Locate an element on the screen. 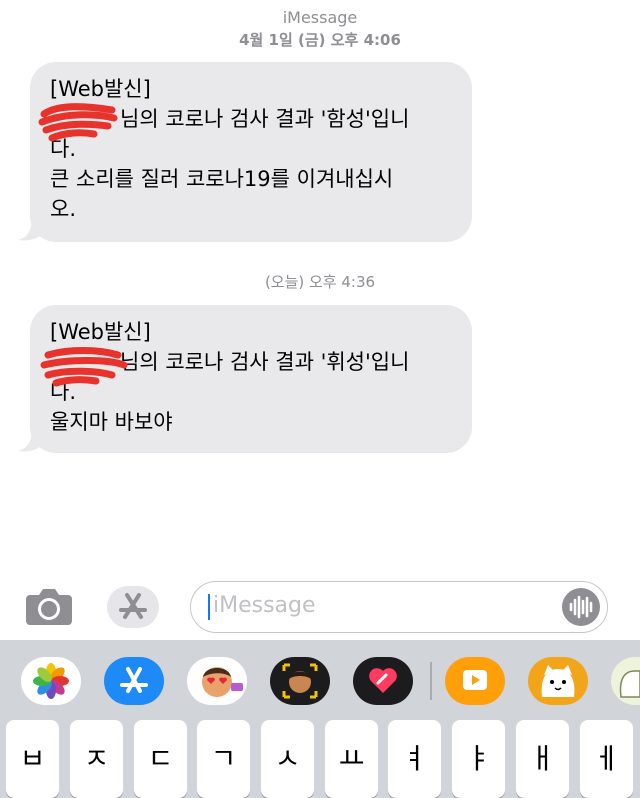  key: ㅈ is located at coordinates (96, 759).